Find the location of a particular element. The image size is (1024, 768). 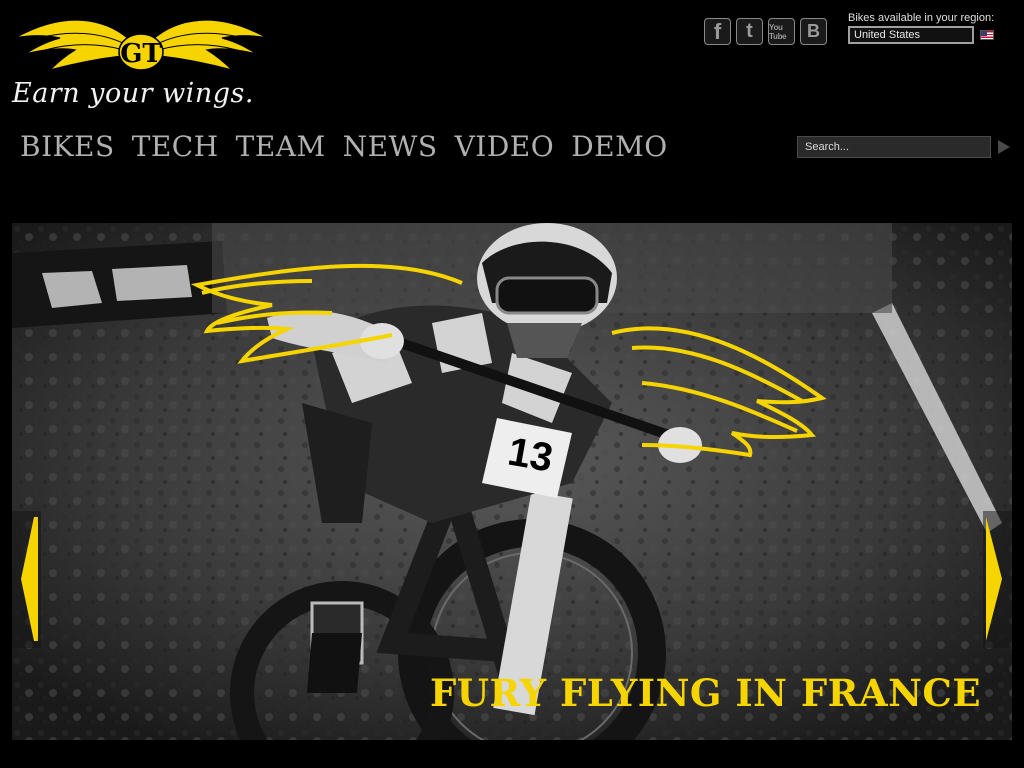

social-links: f t You Tube B is located at coordinates (765, 31).